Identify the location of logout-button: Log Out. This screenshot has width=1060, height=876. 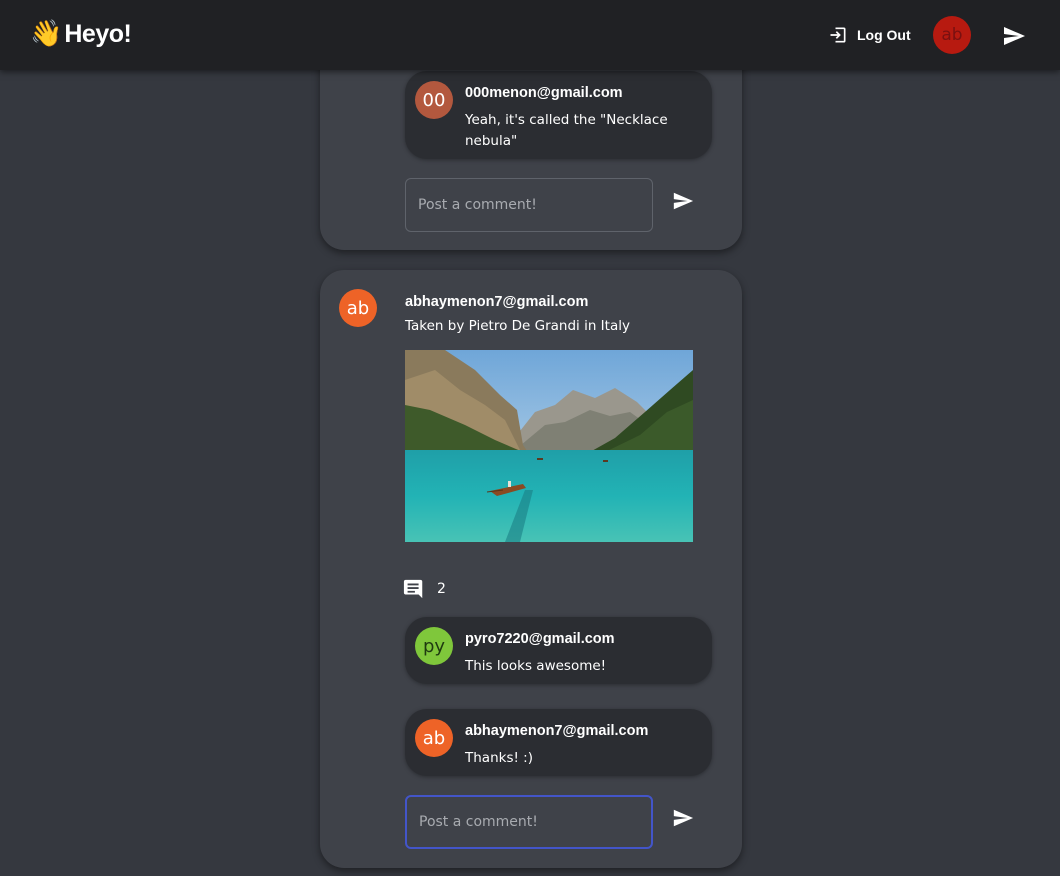
(869, 35).